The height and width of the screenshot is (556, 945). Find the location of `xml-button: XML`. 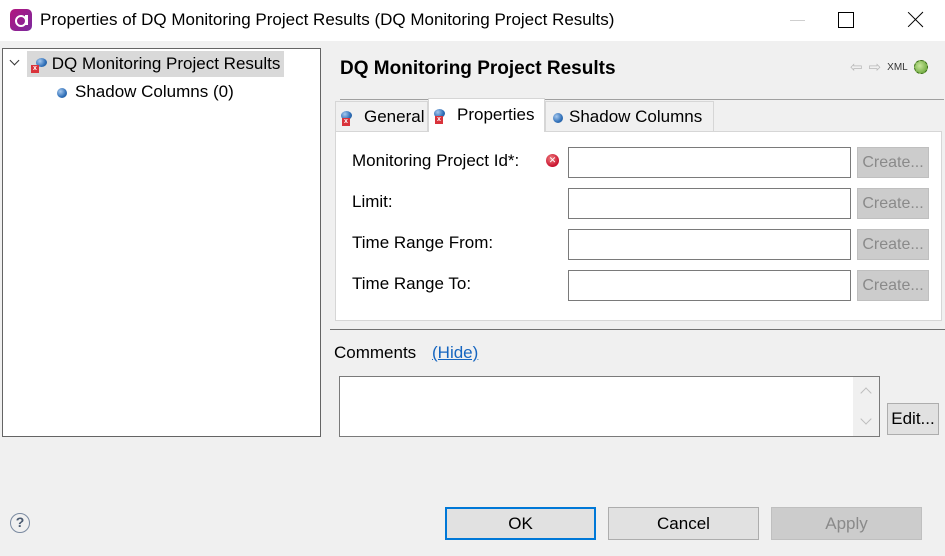

xml-button: XML is located at coordinates (897, 67).